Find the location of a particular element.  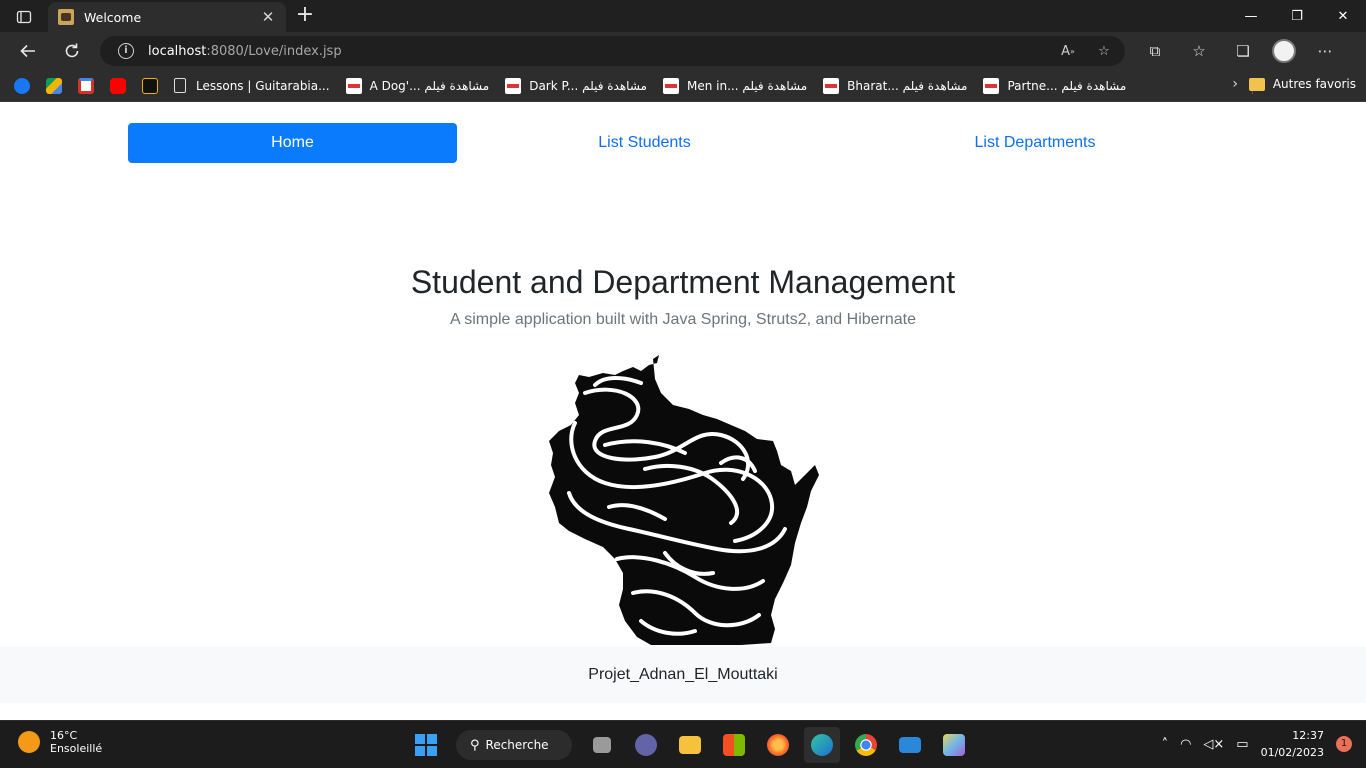

mail-button is located at coordinates (910, 745).